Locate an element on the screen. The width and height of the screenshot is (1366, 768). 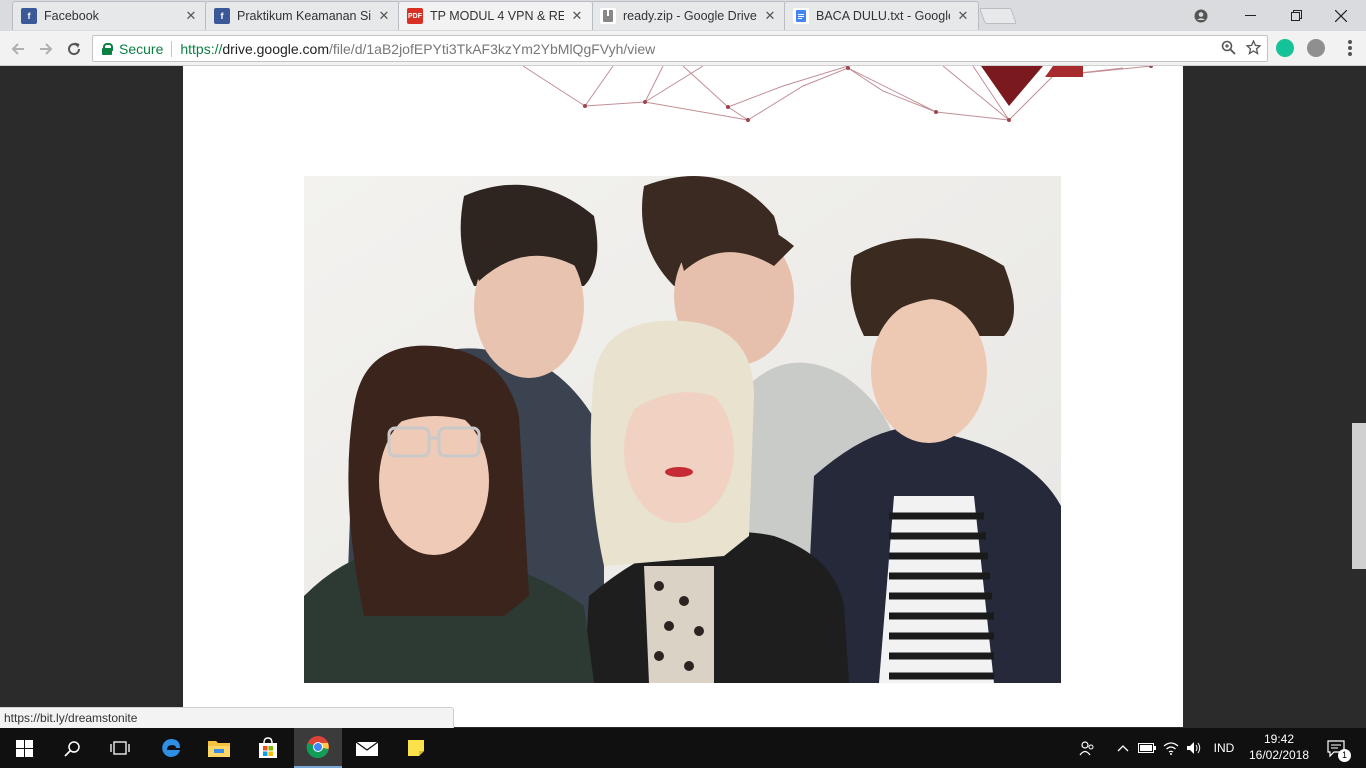
clock: 19:42 16/02/2018 is located at coordinates (1279, 747).